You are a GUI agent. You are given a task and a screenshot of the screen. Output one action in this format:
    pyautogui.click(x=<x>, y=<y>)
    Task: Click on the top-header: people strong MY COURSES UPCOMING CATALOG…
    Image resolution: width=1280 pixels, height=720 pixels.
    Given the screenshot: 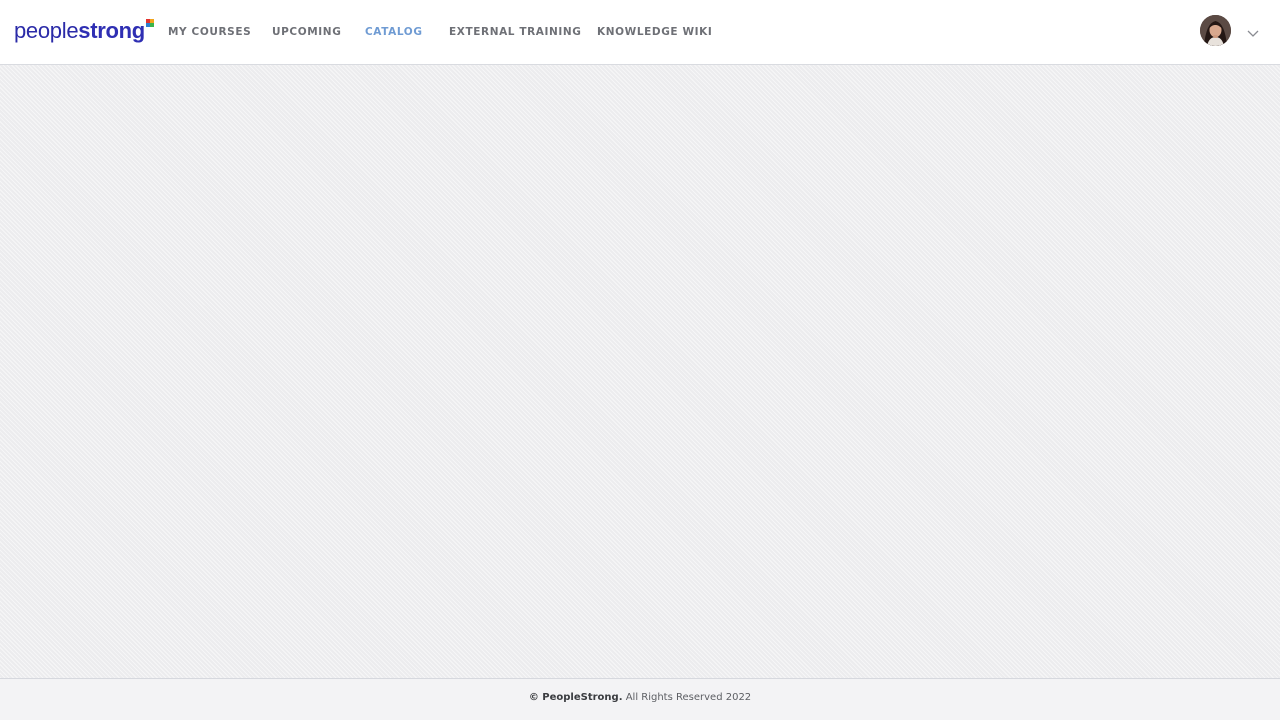 What is the action you would take?
    pyautogui.click(x=640, y=32)
    